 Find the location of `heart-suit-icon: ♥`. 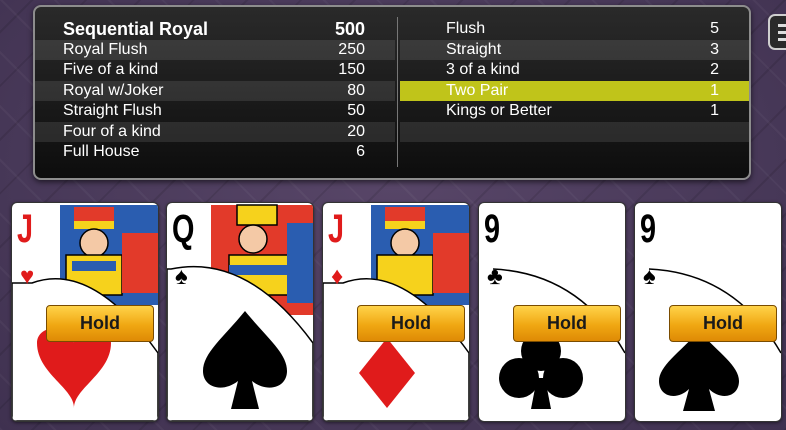

heart-suit-icon: ♥ is located at coordinates (27, 276).